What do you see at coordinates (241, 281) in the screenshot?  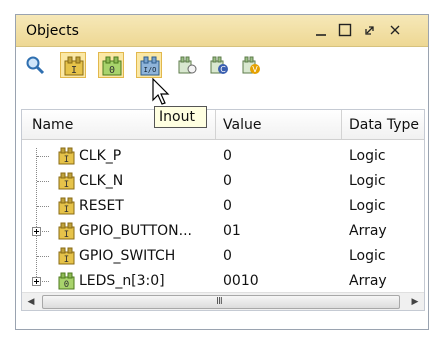 I see `signal-value: 0010` at bounding box center [241, 281].